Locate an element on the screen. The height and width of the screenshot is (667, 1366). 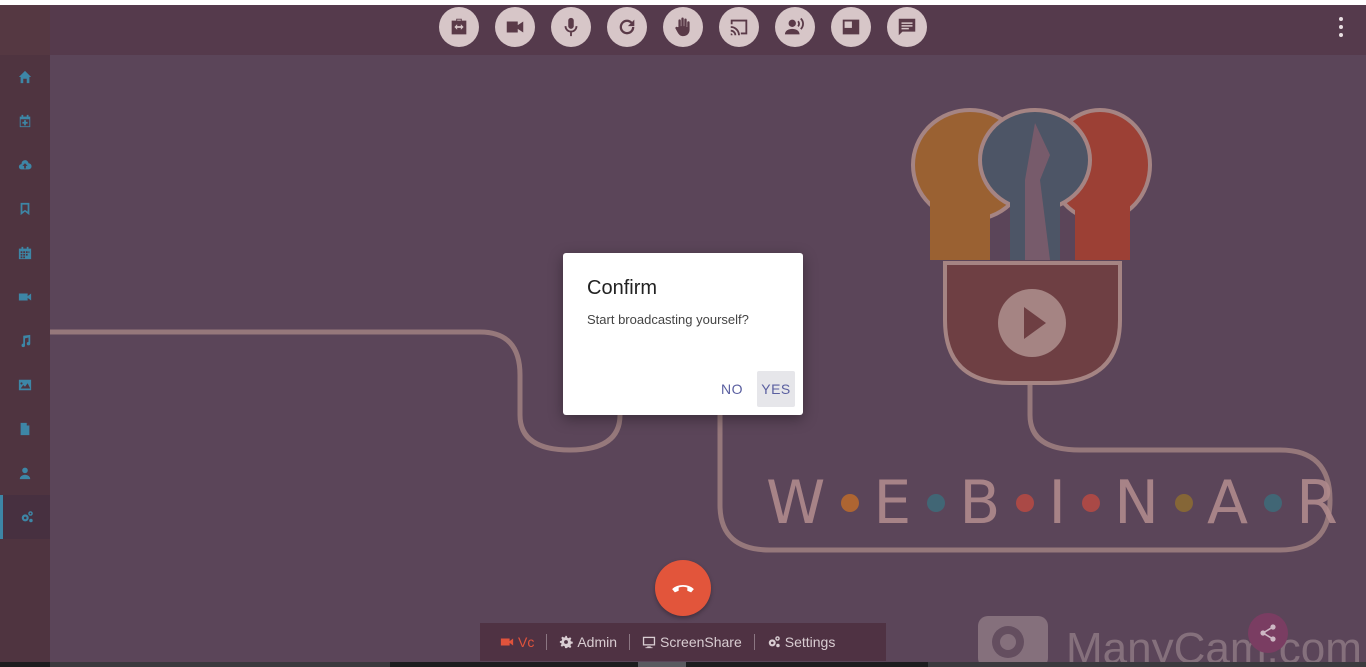
cast-icon is located at coordinates (739, 27).